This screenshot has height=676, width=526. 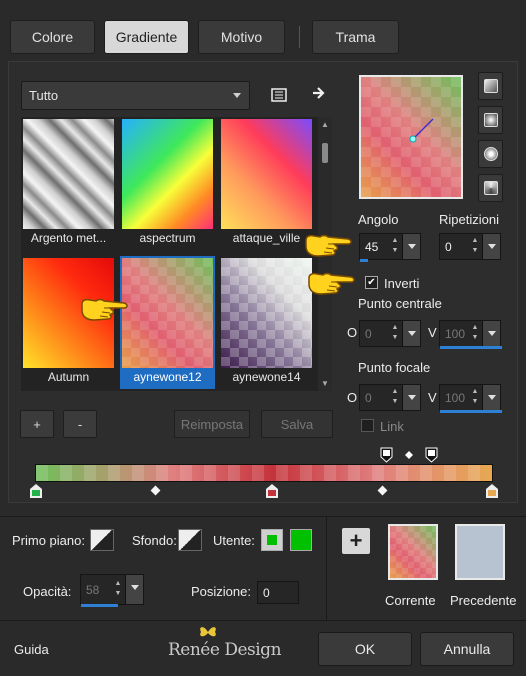 I want to click on angle-spinner: 45 ▲ ▼, so click(x=390, y=247).